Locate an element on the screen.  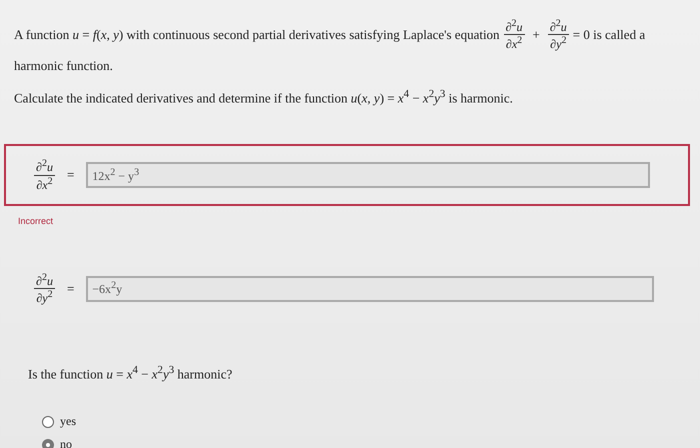
intro-text: = 0 is called a is located at coordinates (609, 34).